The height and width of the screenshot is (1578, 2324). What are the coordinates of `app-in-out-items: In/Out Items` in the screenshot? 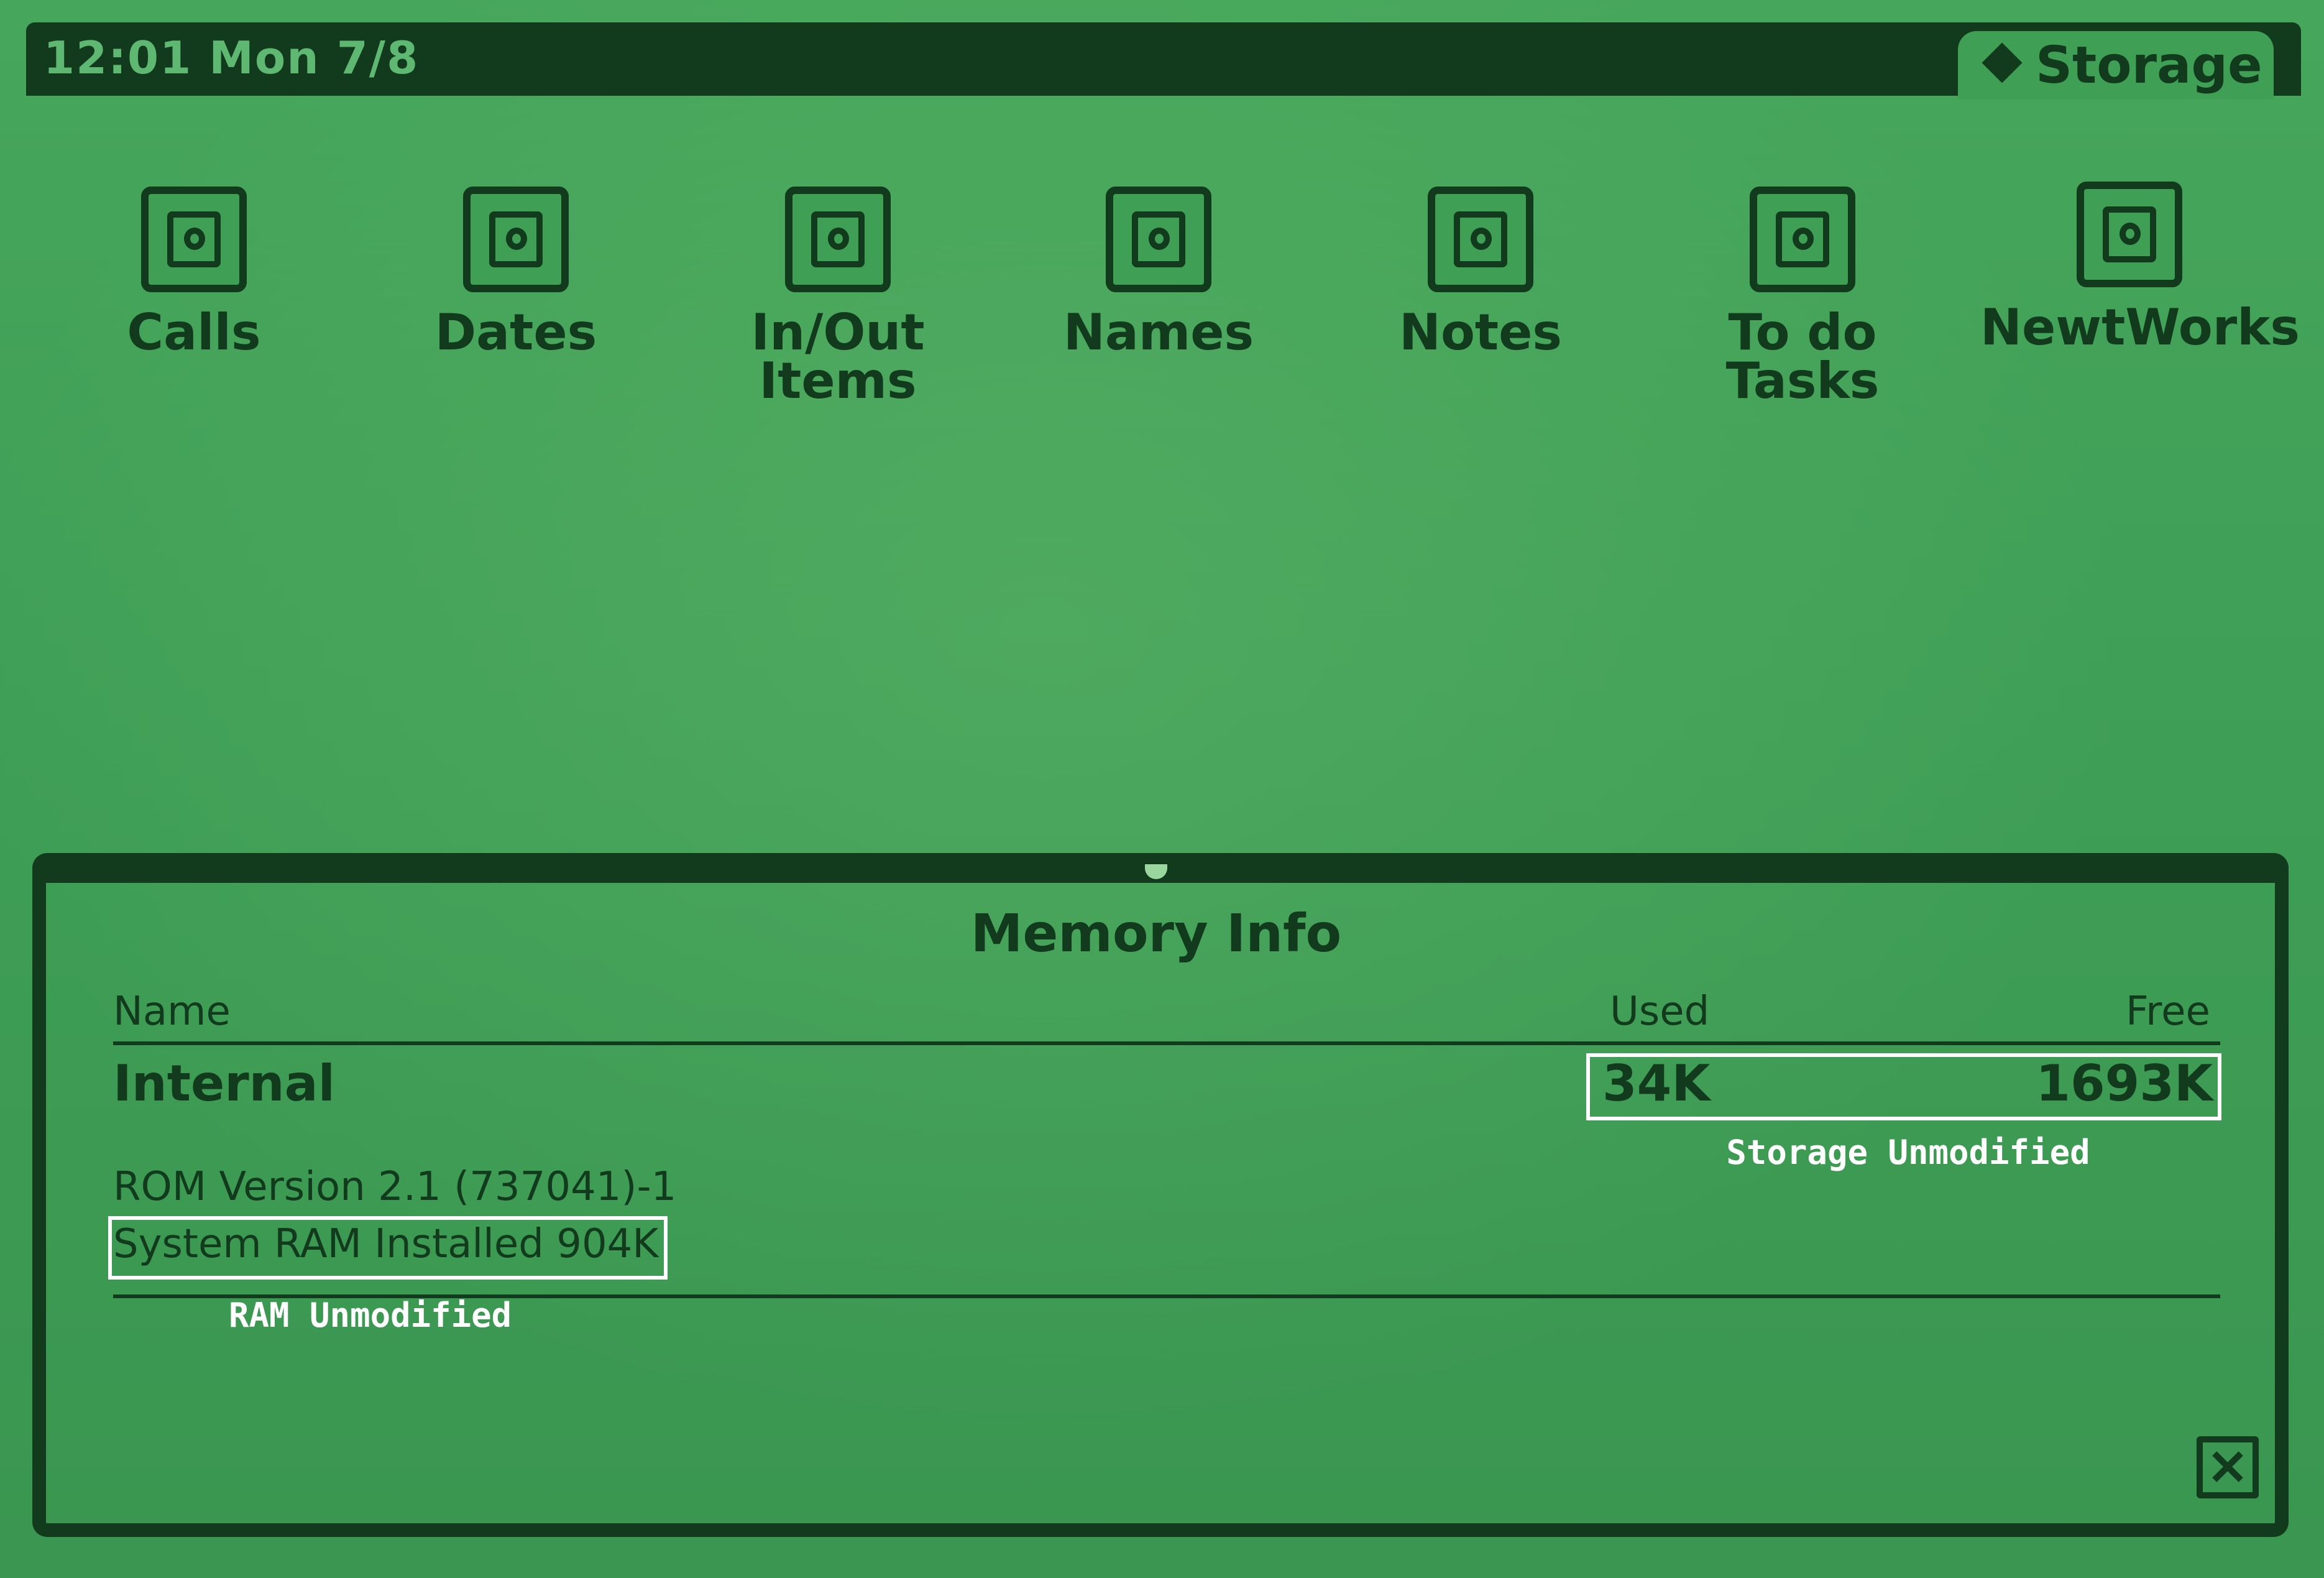 It's located at (838, 298).